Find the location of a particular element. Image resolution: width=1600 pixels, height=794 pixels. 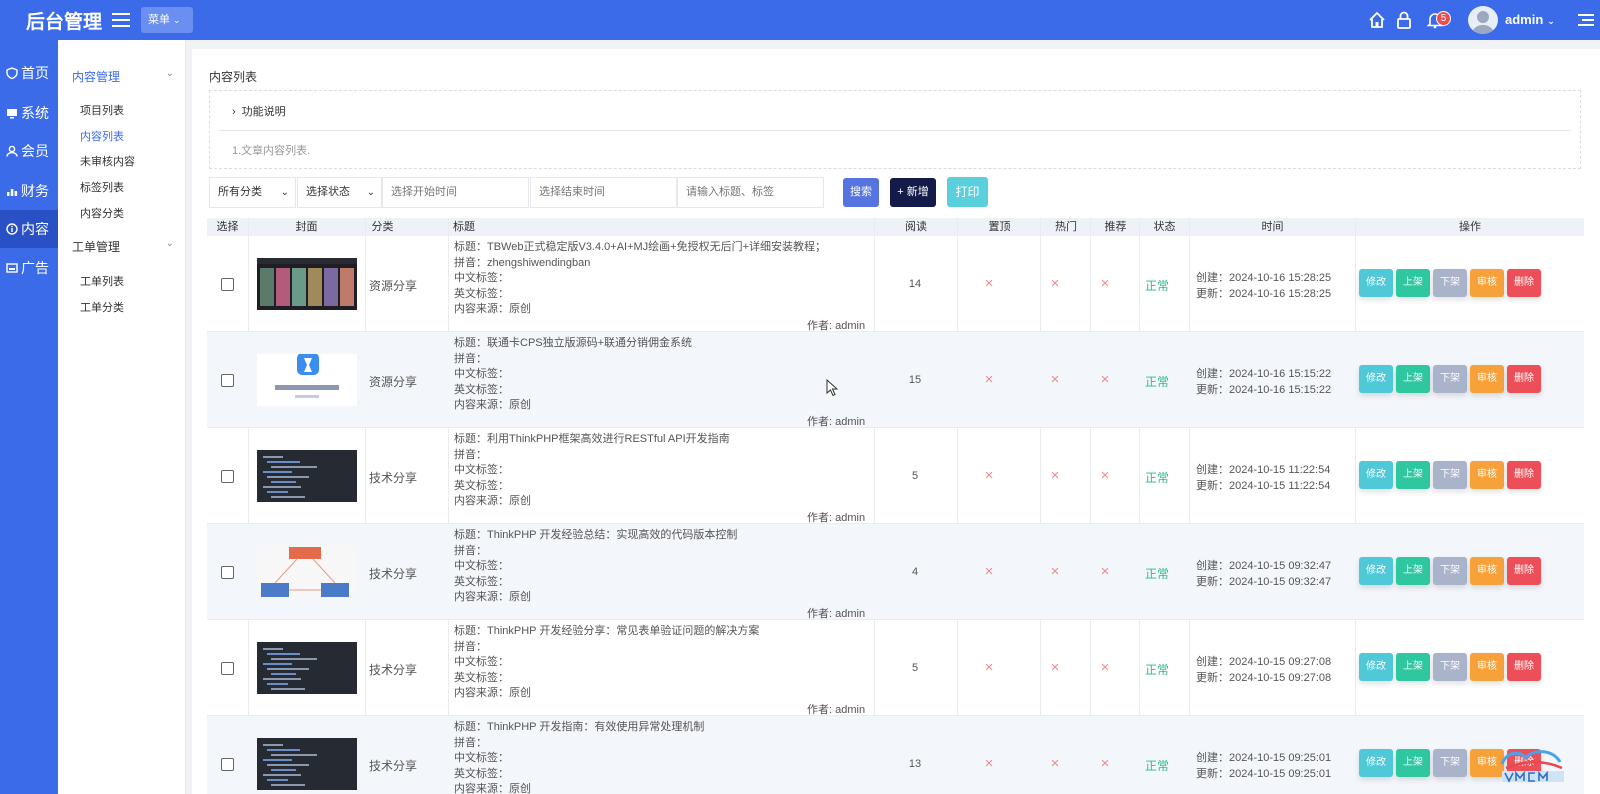

subnav-item-content-list: 内容列表 is located at coordinates (102, 136).